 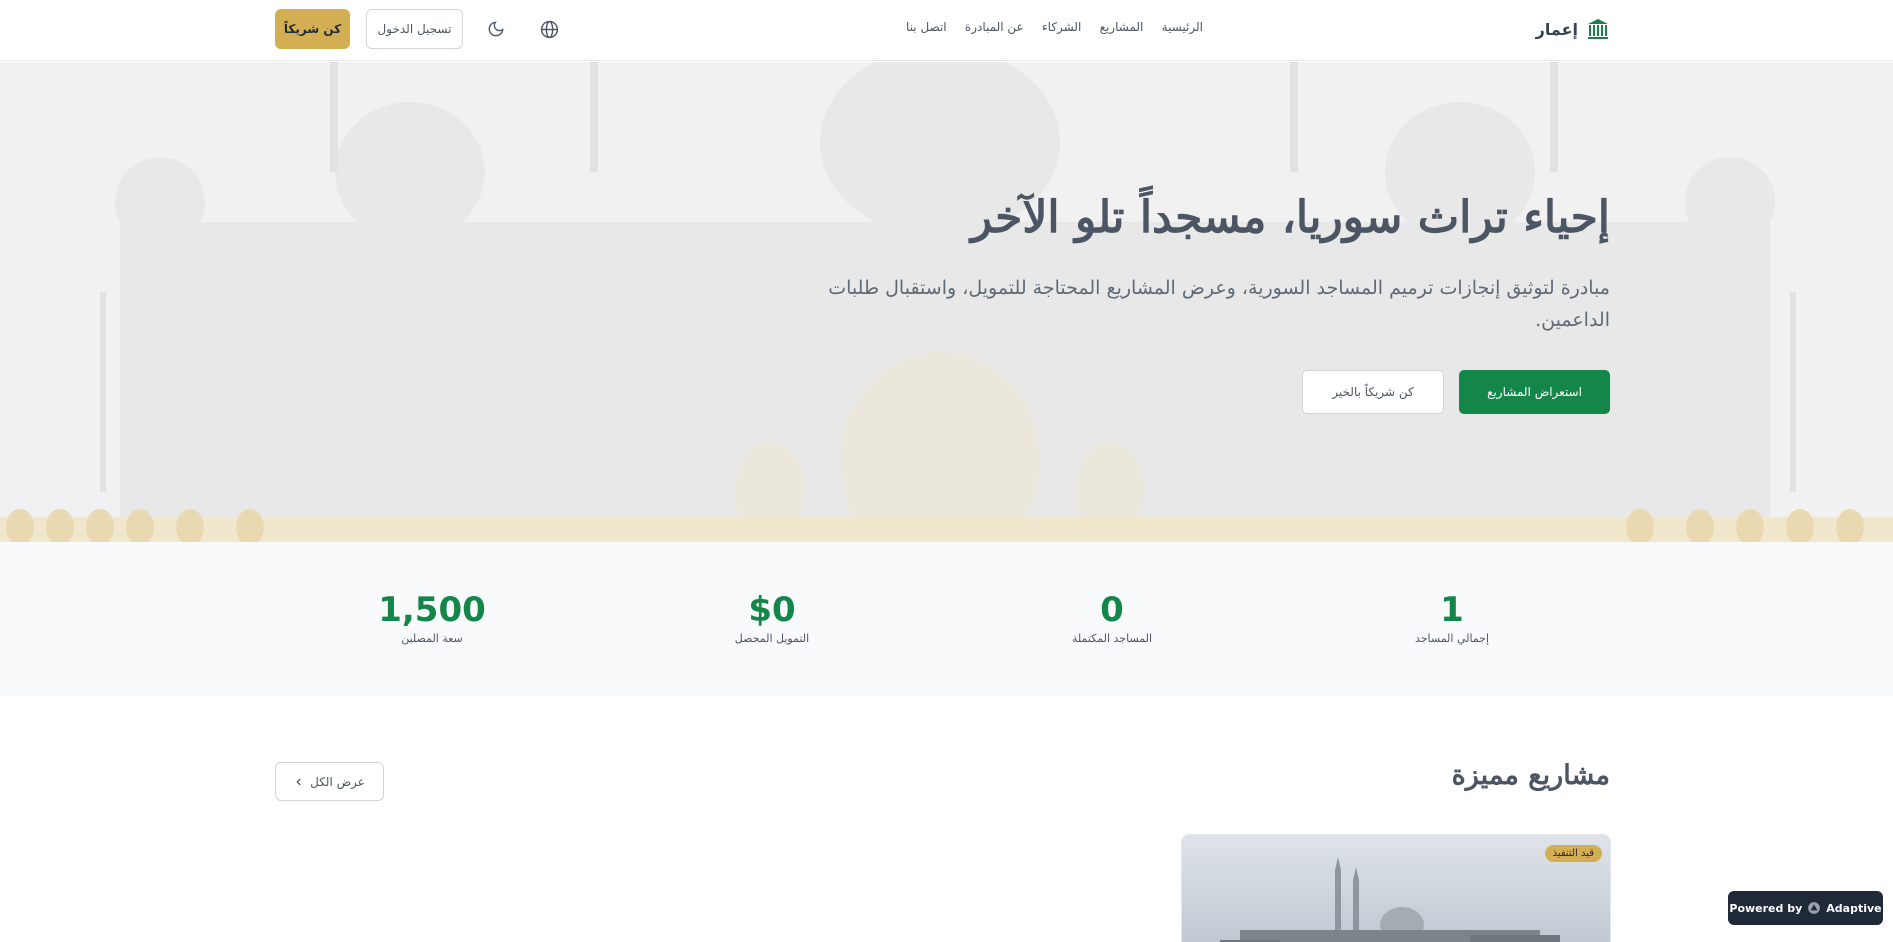 I want to click on status-badge: قيد التنفيذ, so click(x=1573, y=853).